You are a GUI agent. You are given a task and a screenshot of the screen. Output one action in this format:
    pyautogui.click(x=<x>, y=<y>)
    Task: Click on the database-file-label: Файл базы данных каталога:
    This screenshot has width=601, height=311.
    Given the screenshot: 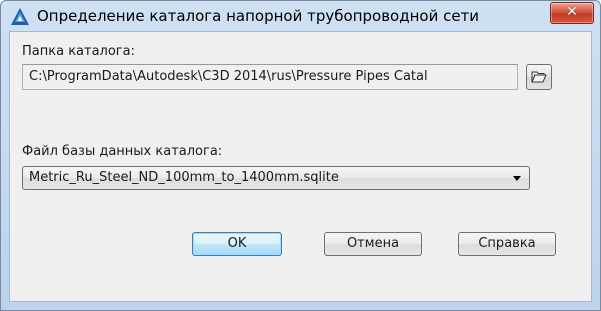 What is the action you would take?
    pyautogui.click(x=122, y=151)
    